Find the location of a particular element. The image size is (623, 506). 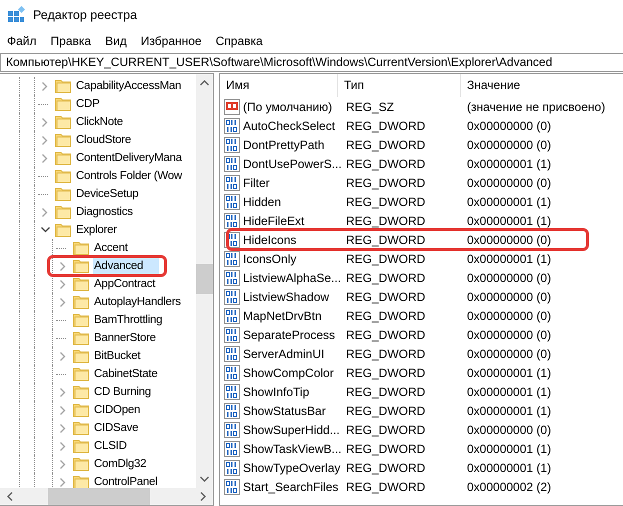

tree-item: ContentDeliveryMana is located at coordinates (129, 158).